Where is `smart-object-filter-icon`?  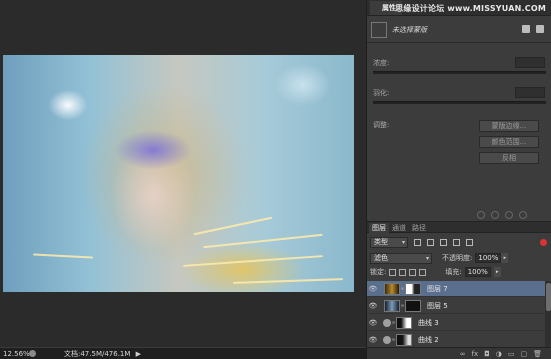
smart-object-filter-icon is located at coordinates (469, 242).